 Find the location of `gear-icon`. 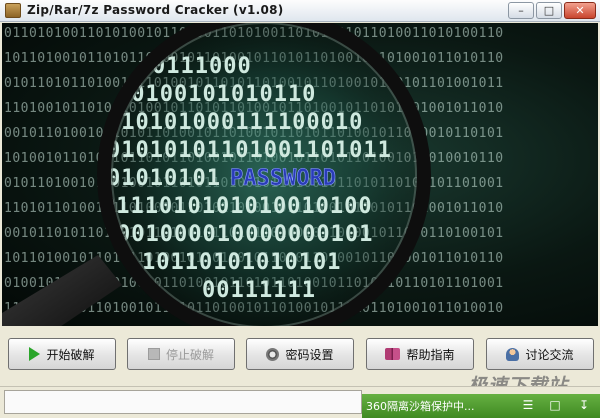

gear-icon is located at coordinates (273, 354).